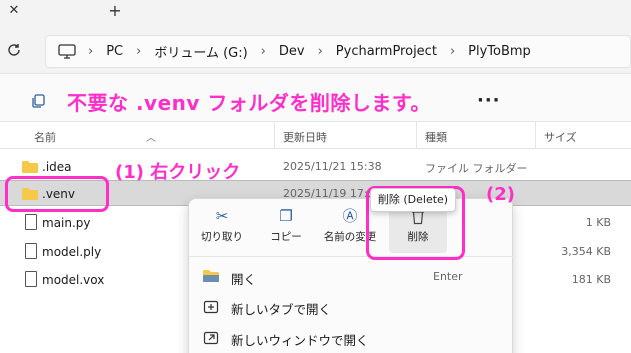  I want to click on menu-item-open: 開く Enter, so click(351, 277).